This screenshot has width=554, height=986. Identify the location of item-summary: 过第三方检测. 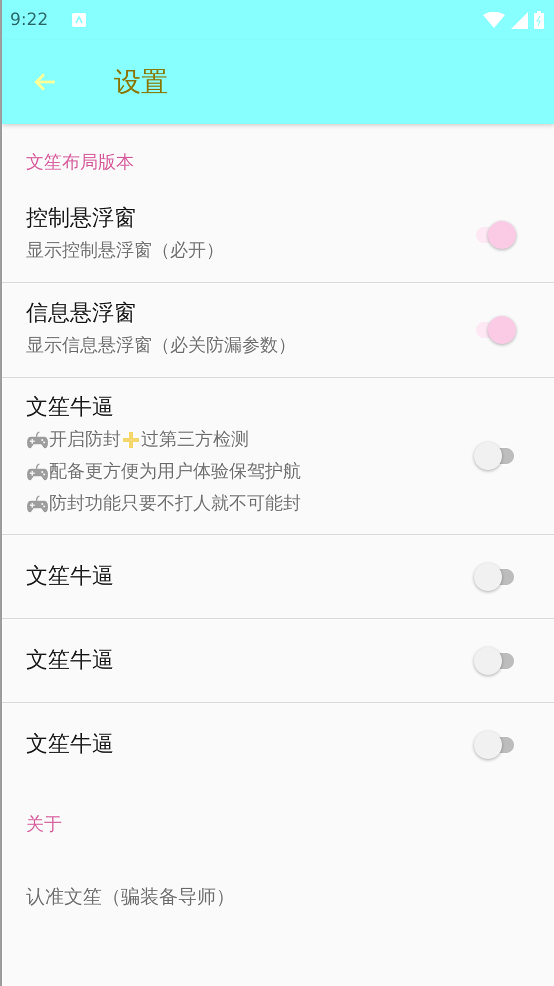
(195, 440).